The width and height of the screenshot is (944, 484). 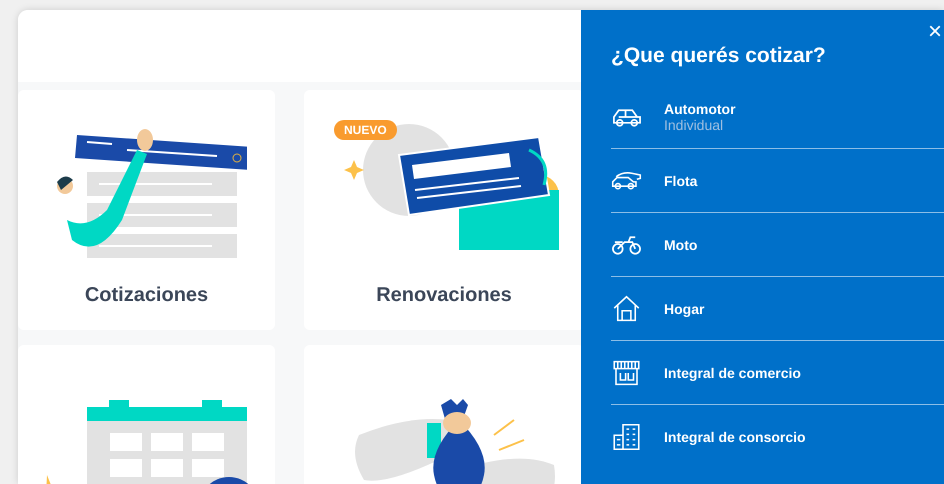 I want to click on item-sublabel: Individual, so click(x=694, y=125).